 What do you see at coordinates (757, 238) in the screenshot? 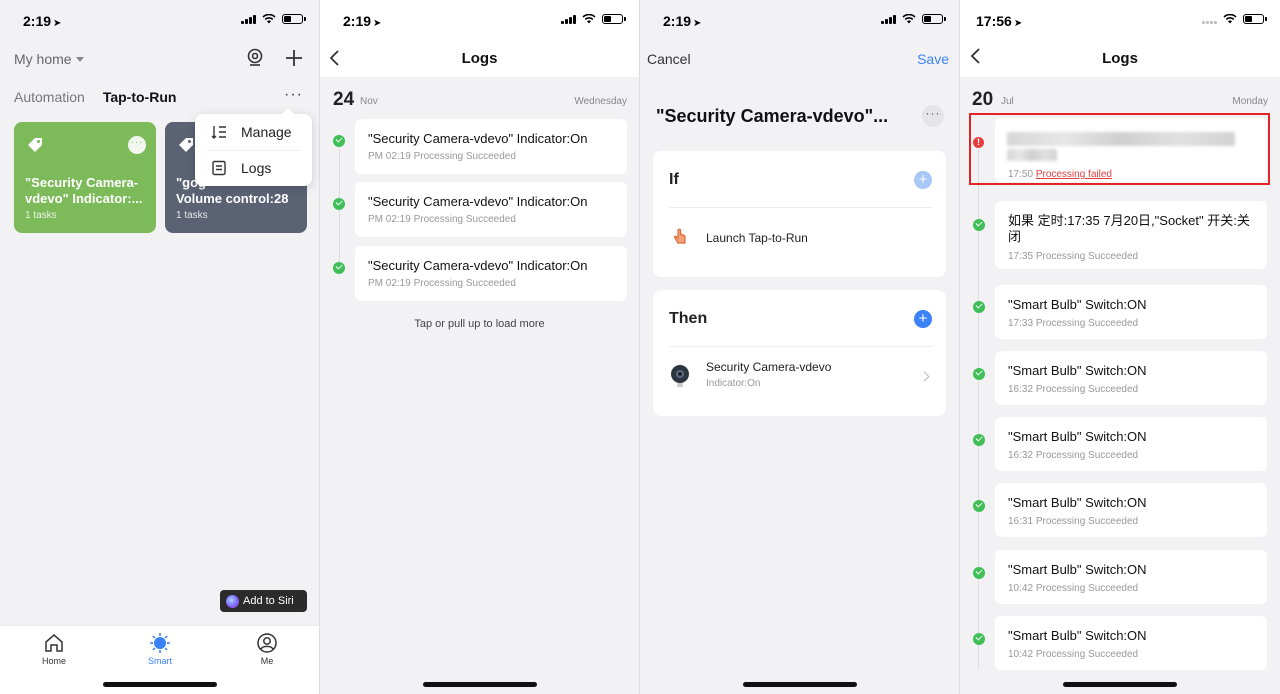
I see `if-row-label: Launch Tap-to-Run` at bounding box center [757, 238].